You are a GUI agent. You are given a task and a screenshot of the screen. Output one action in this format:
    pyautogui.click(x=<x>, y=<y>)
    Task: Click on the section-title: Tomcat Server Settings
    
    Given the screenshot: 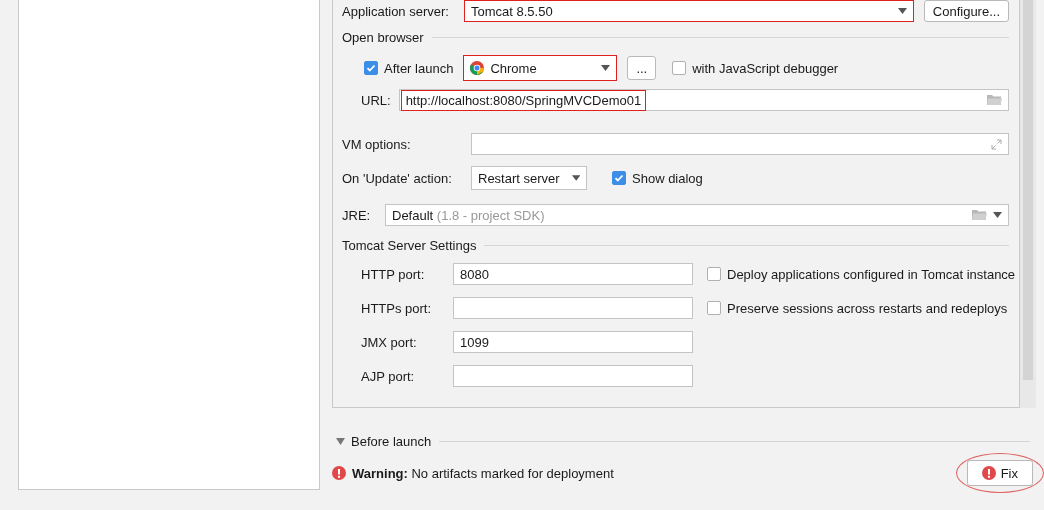 What is the action you would take?
    pyautogui.click(x=409, y=245)
    